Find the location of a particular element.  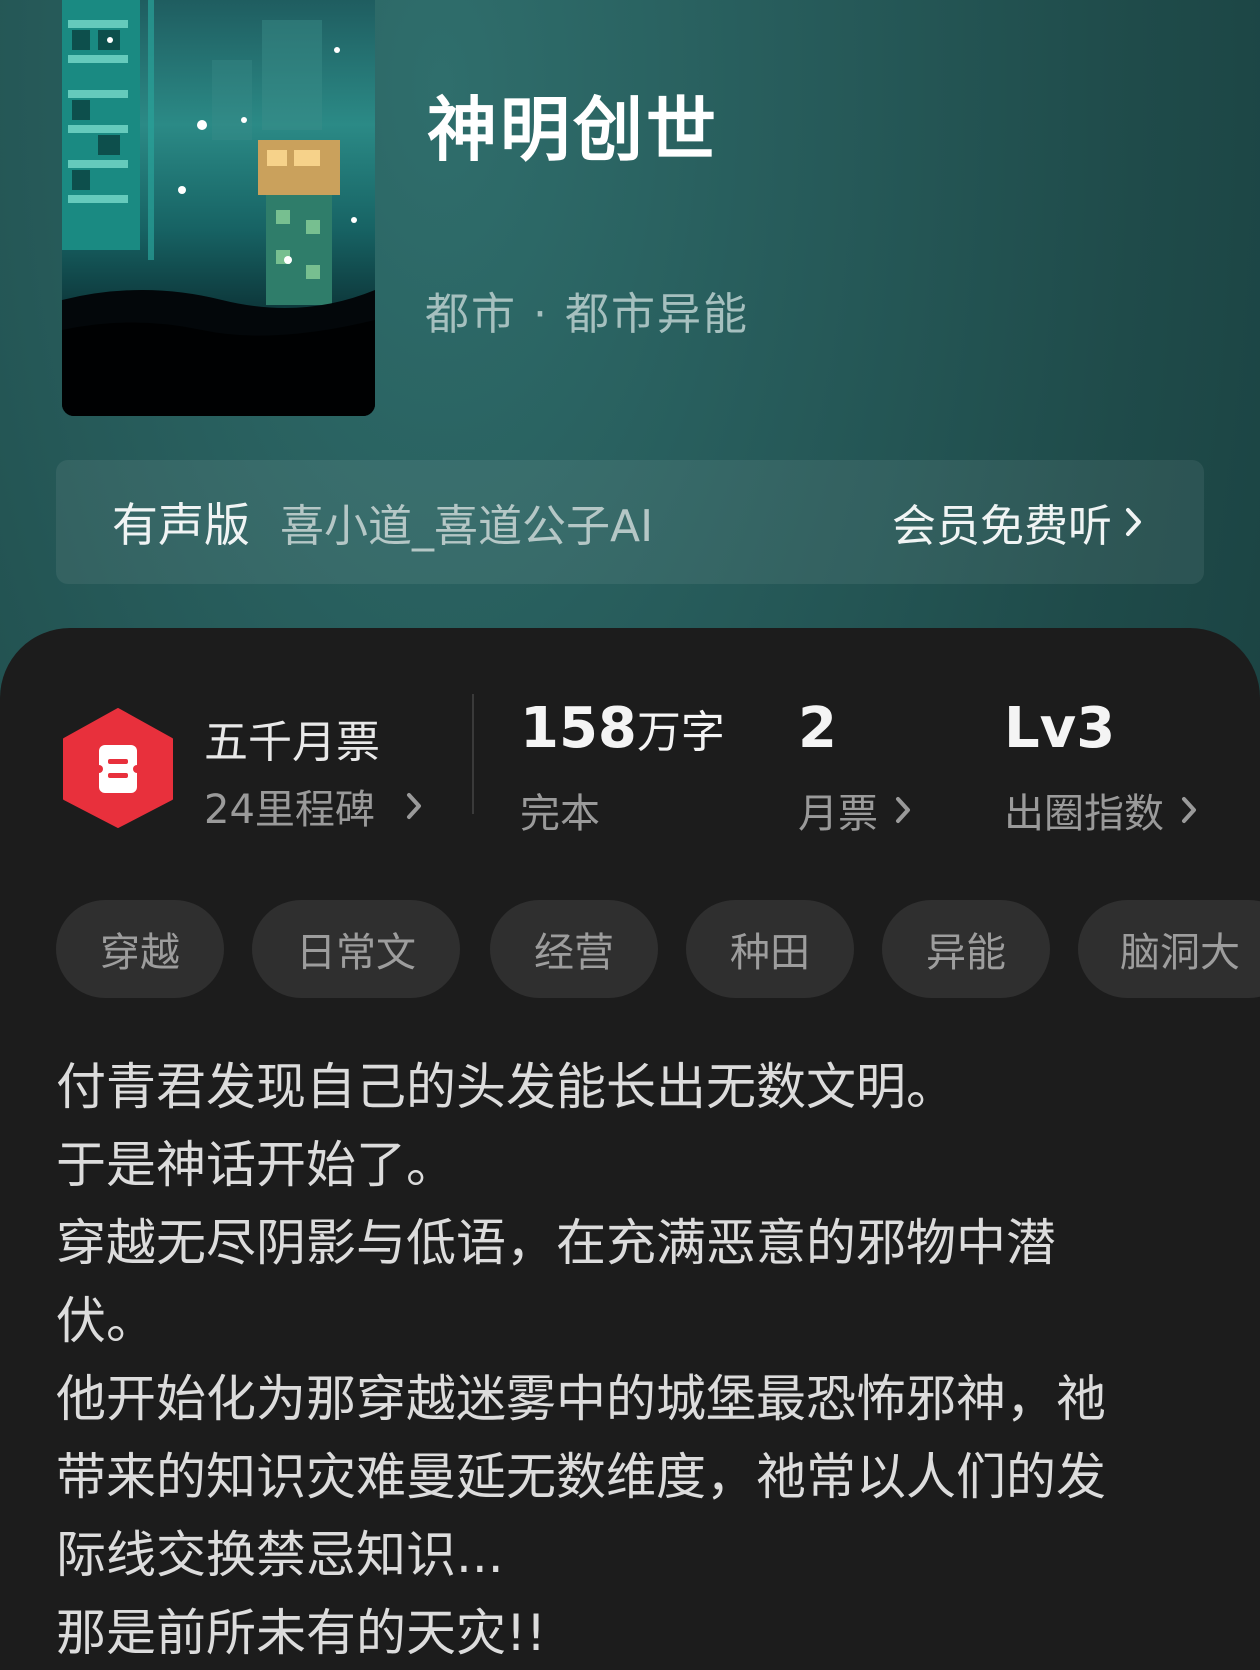

member-free-listen-link: 会员免费听 is located at coordinates (1018, 522).